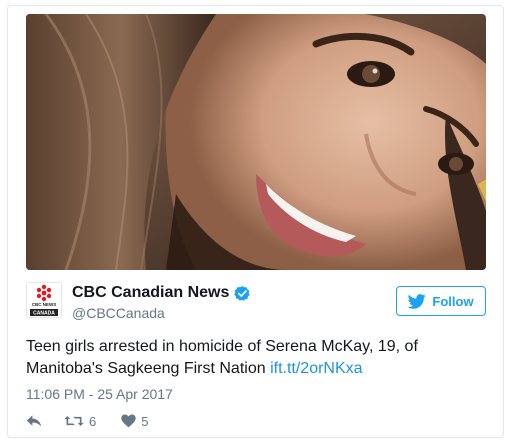  I want to click on logo-top-text: CBC NEWS, so click(44, 304).